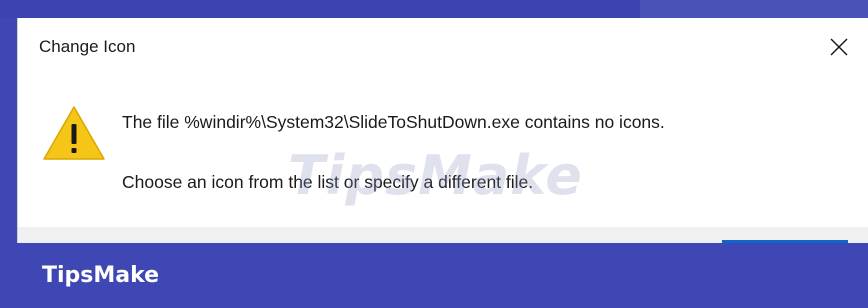  What do you see at coordinates (785, 241) in the screenshot?
I see `ok-button-edge` at bounding box center [785, 241].